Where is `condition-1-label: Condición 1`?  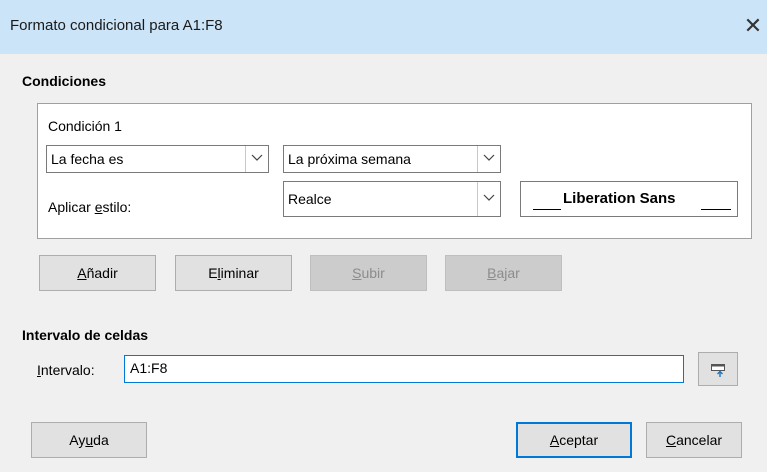 condition-1-label: Condición 1 is located at coordinates (85, 126).